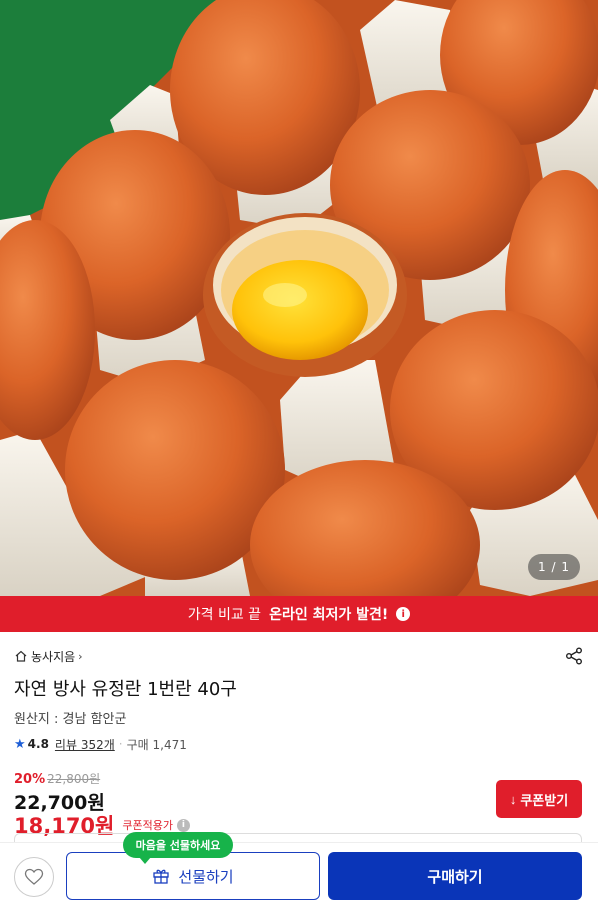 Image resolution: width=598 pixels, height=906 pixels. I want to click on original-price: 22,800원, so click(74, 779).